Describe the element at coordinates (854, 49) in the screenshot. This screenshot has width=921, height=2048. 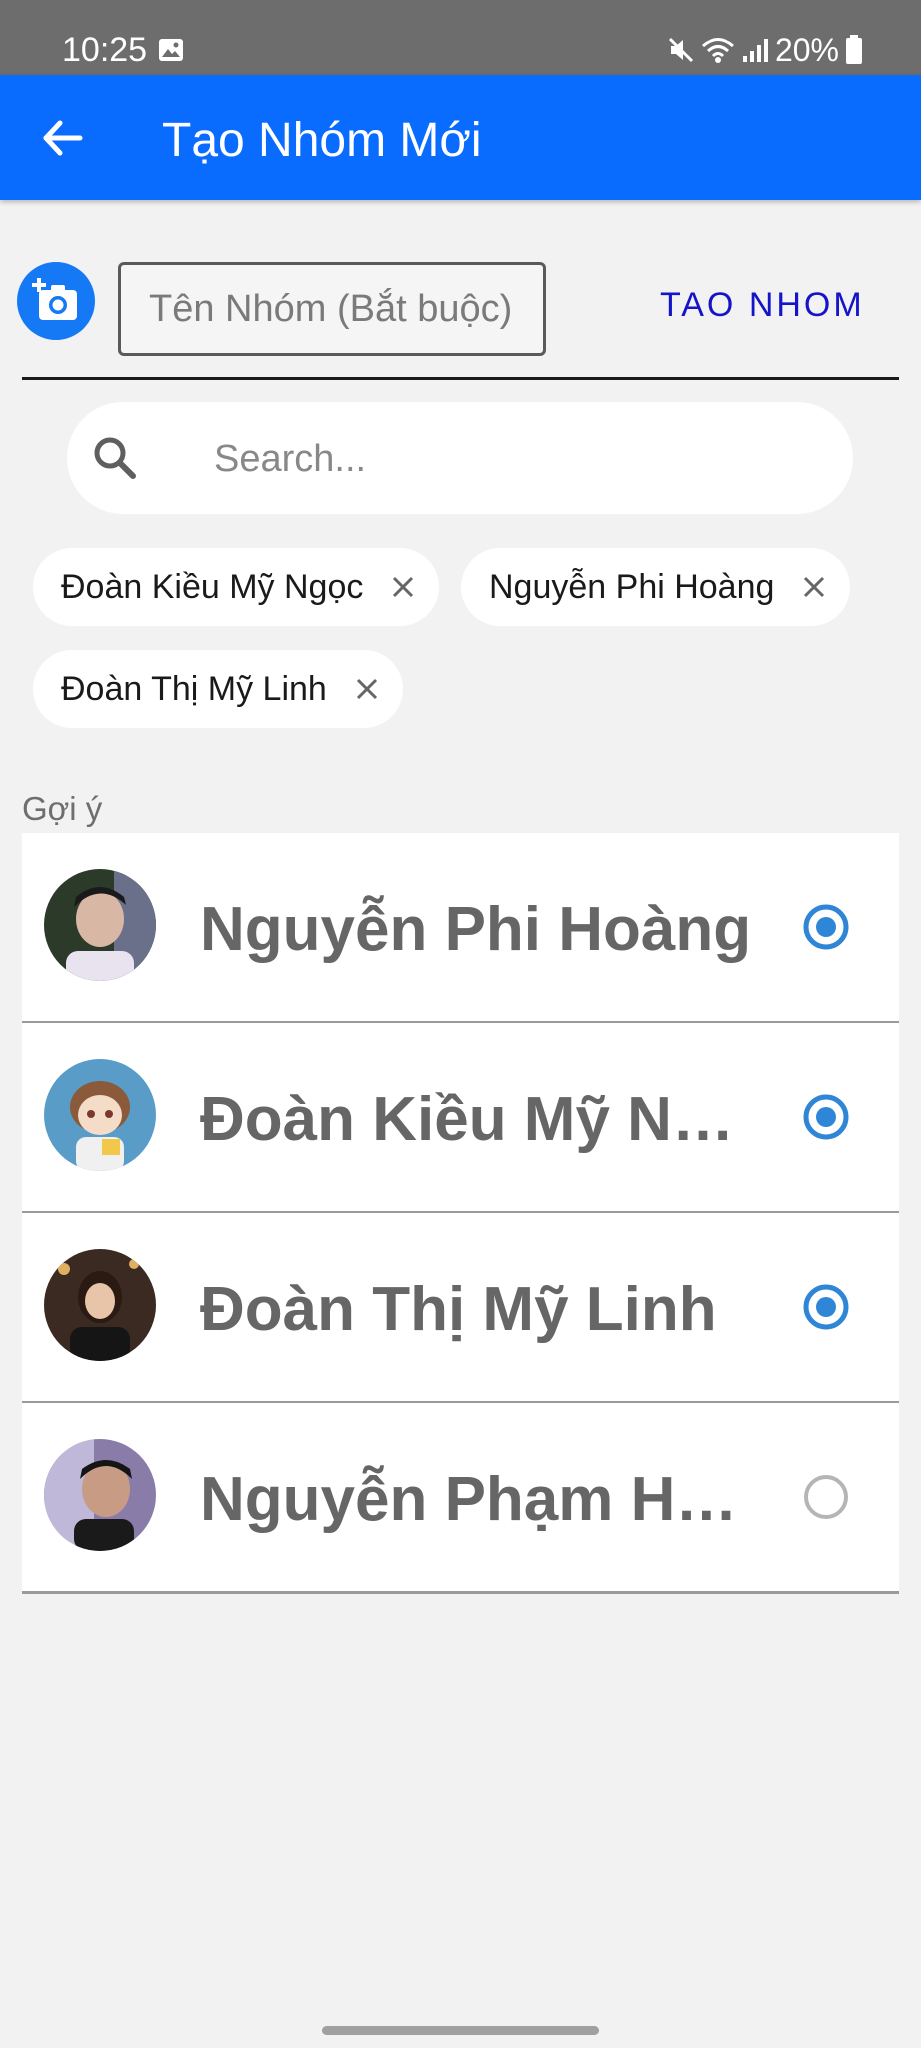
I see `battery-icon` at that location.